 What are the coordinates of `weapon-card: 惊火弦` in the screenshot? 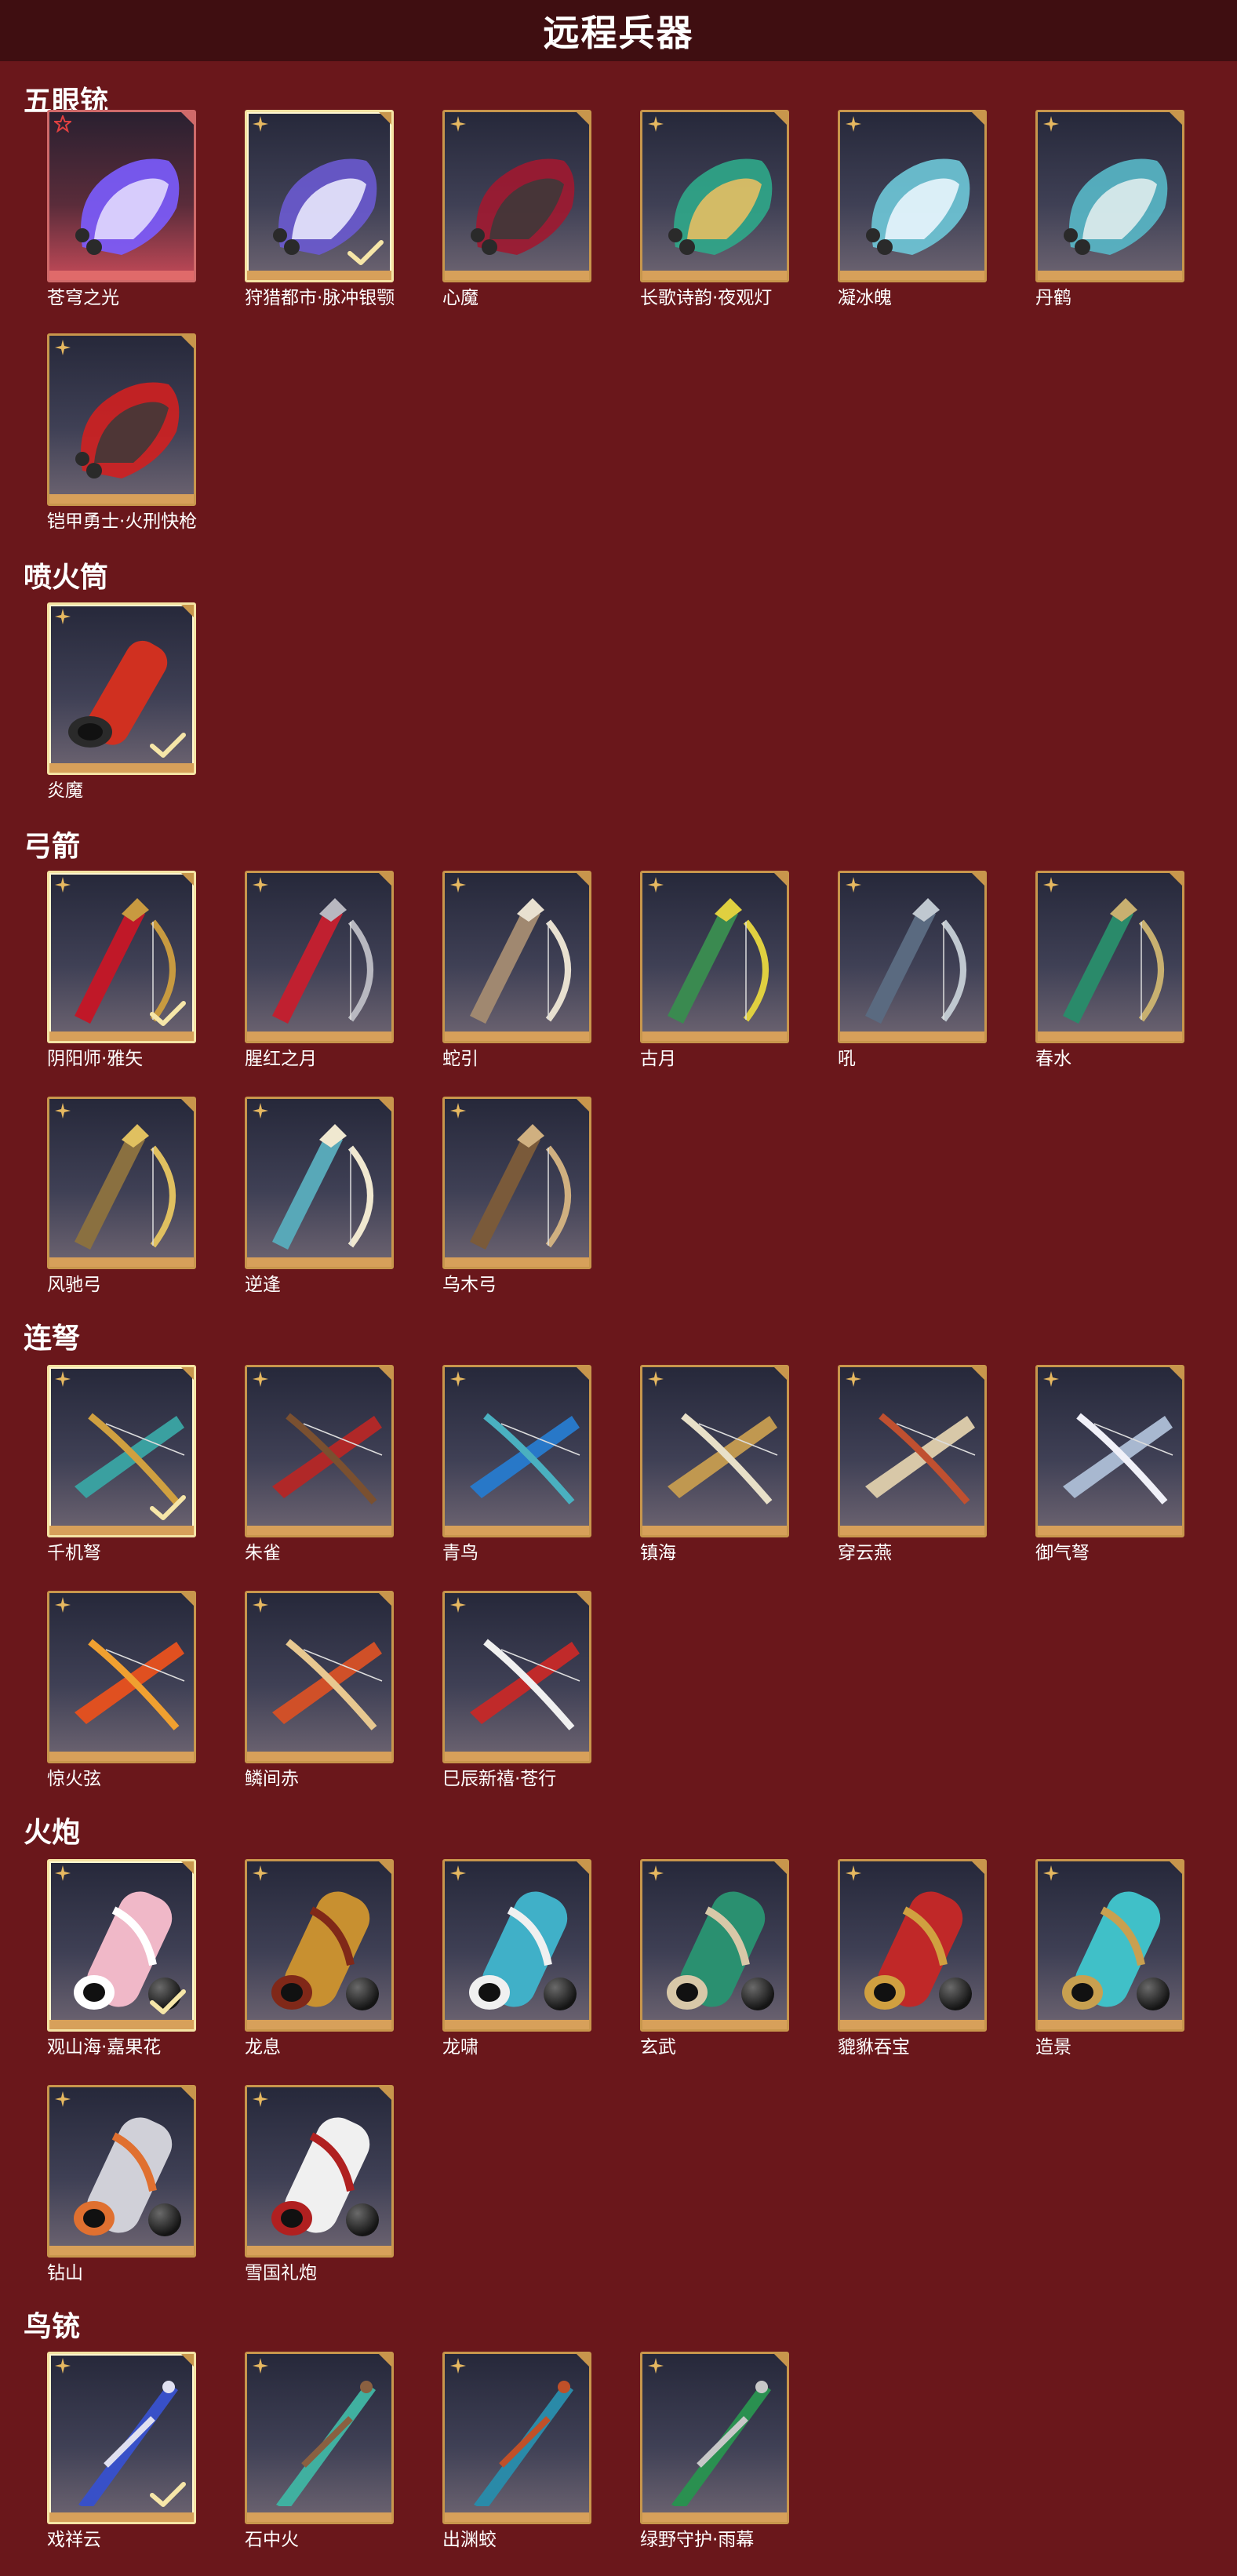 It's located at (124, 1690).